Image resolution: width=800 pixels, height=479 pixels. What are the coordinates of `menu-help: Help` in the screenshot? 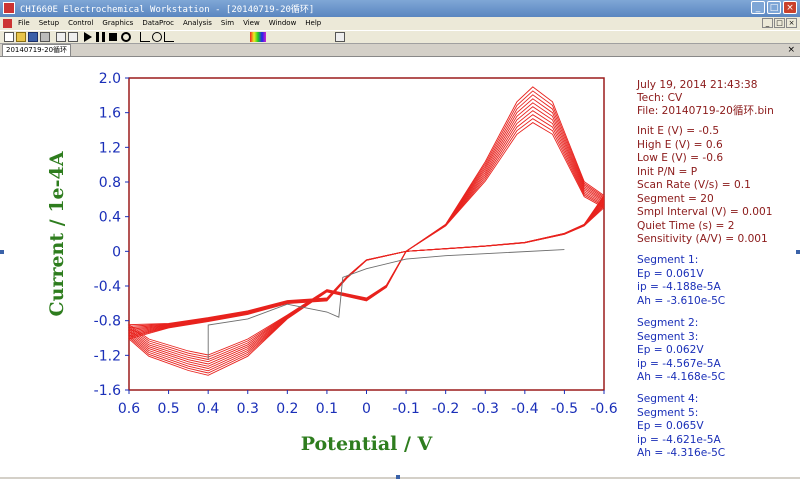 It's located at (313, 23).